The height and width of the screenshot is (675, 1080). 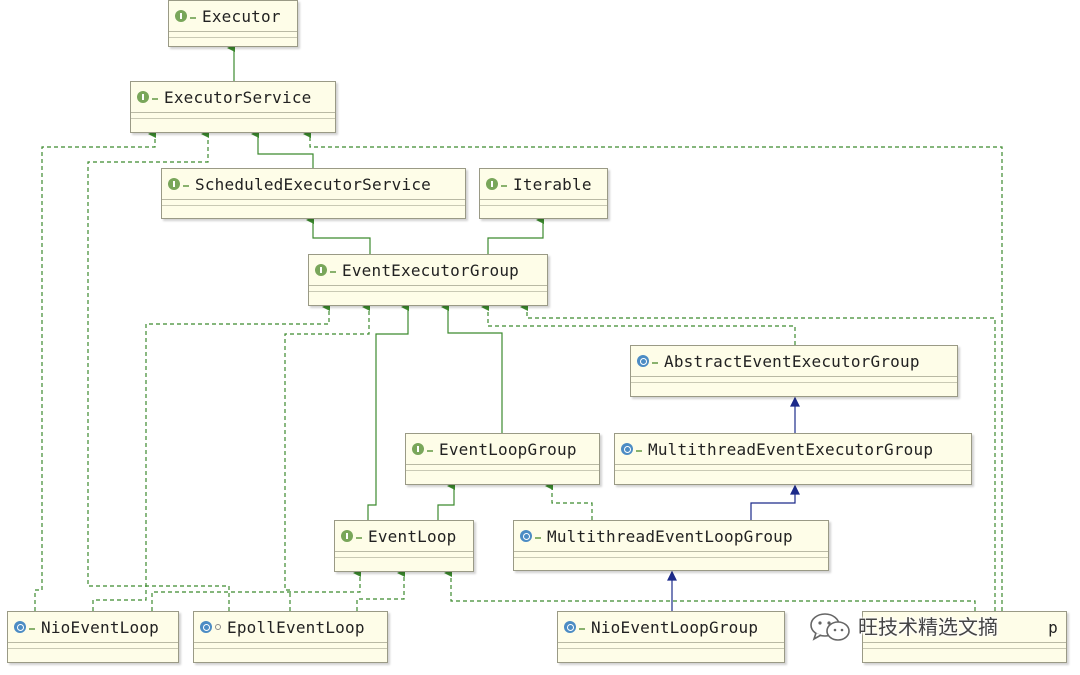 What do you see at coordinates (552, 184) in the screenshot?
I see `node-label: Iterable` at bounding box center [552, 184].